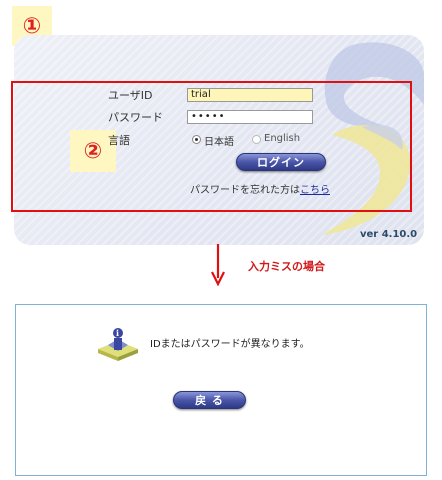  Describe the element at coordinates (282, 138) in the screenshot. I see `language-option-en-label: English` at that location.